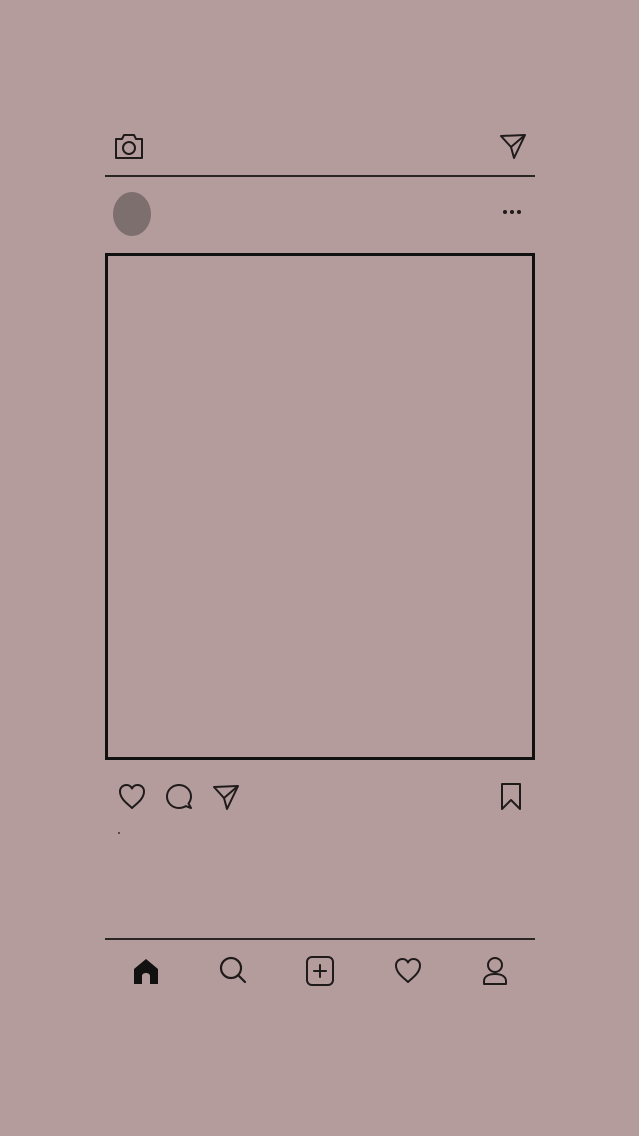 This screenshot has width=639, height=1136. What do you see at coordinates (320, 939) in the screenshot?
I see `bottom-divider` at bounding box center [320, 939].